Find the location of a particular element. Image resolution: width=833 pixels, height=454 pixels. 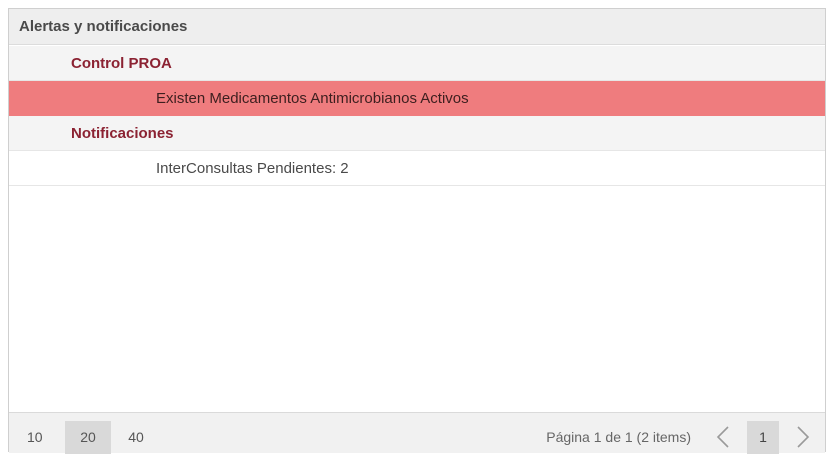

group-row-notificaciones: Notificaciones is located at coordinates (417, 133).